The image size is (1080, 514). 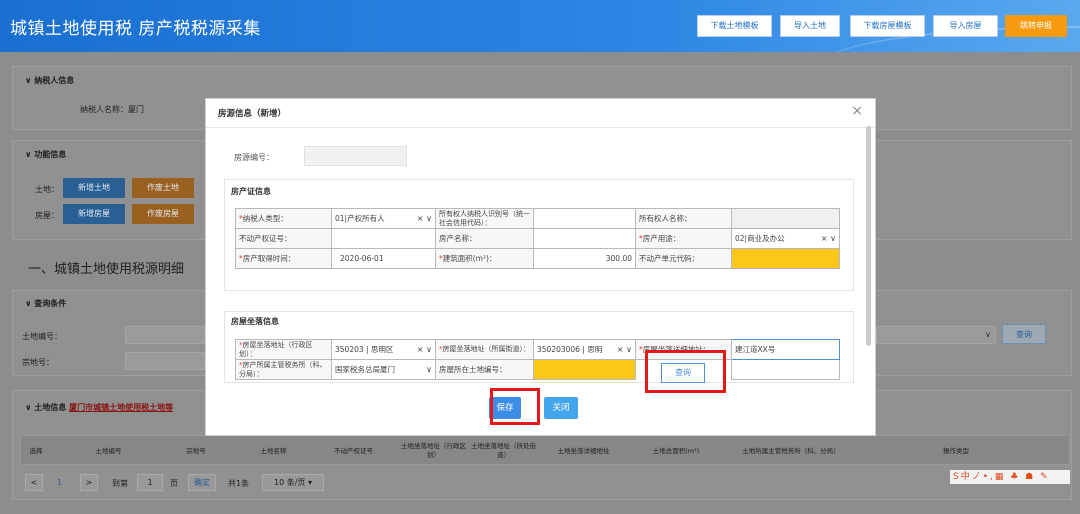 What do you see at coordinates (112, 109) in the screenshot?
I see `taxpayer-name-label: 纳税人名称：厦门` at bounding box center [112, 109].